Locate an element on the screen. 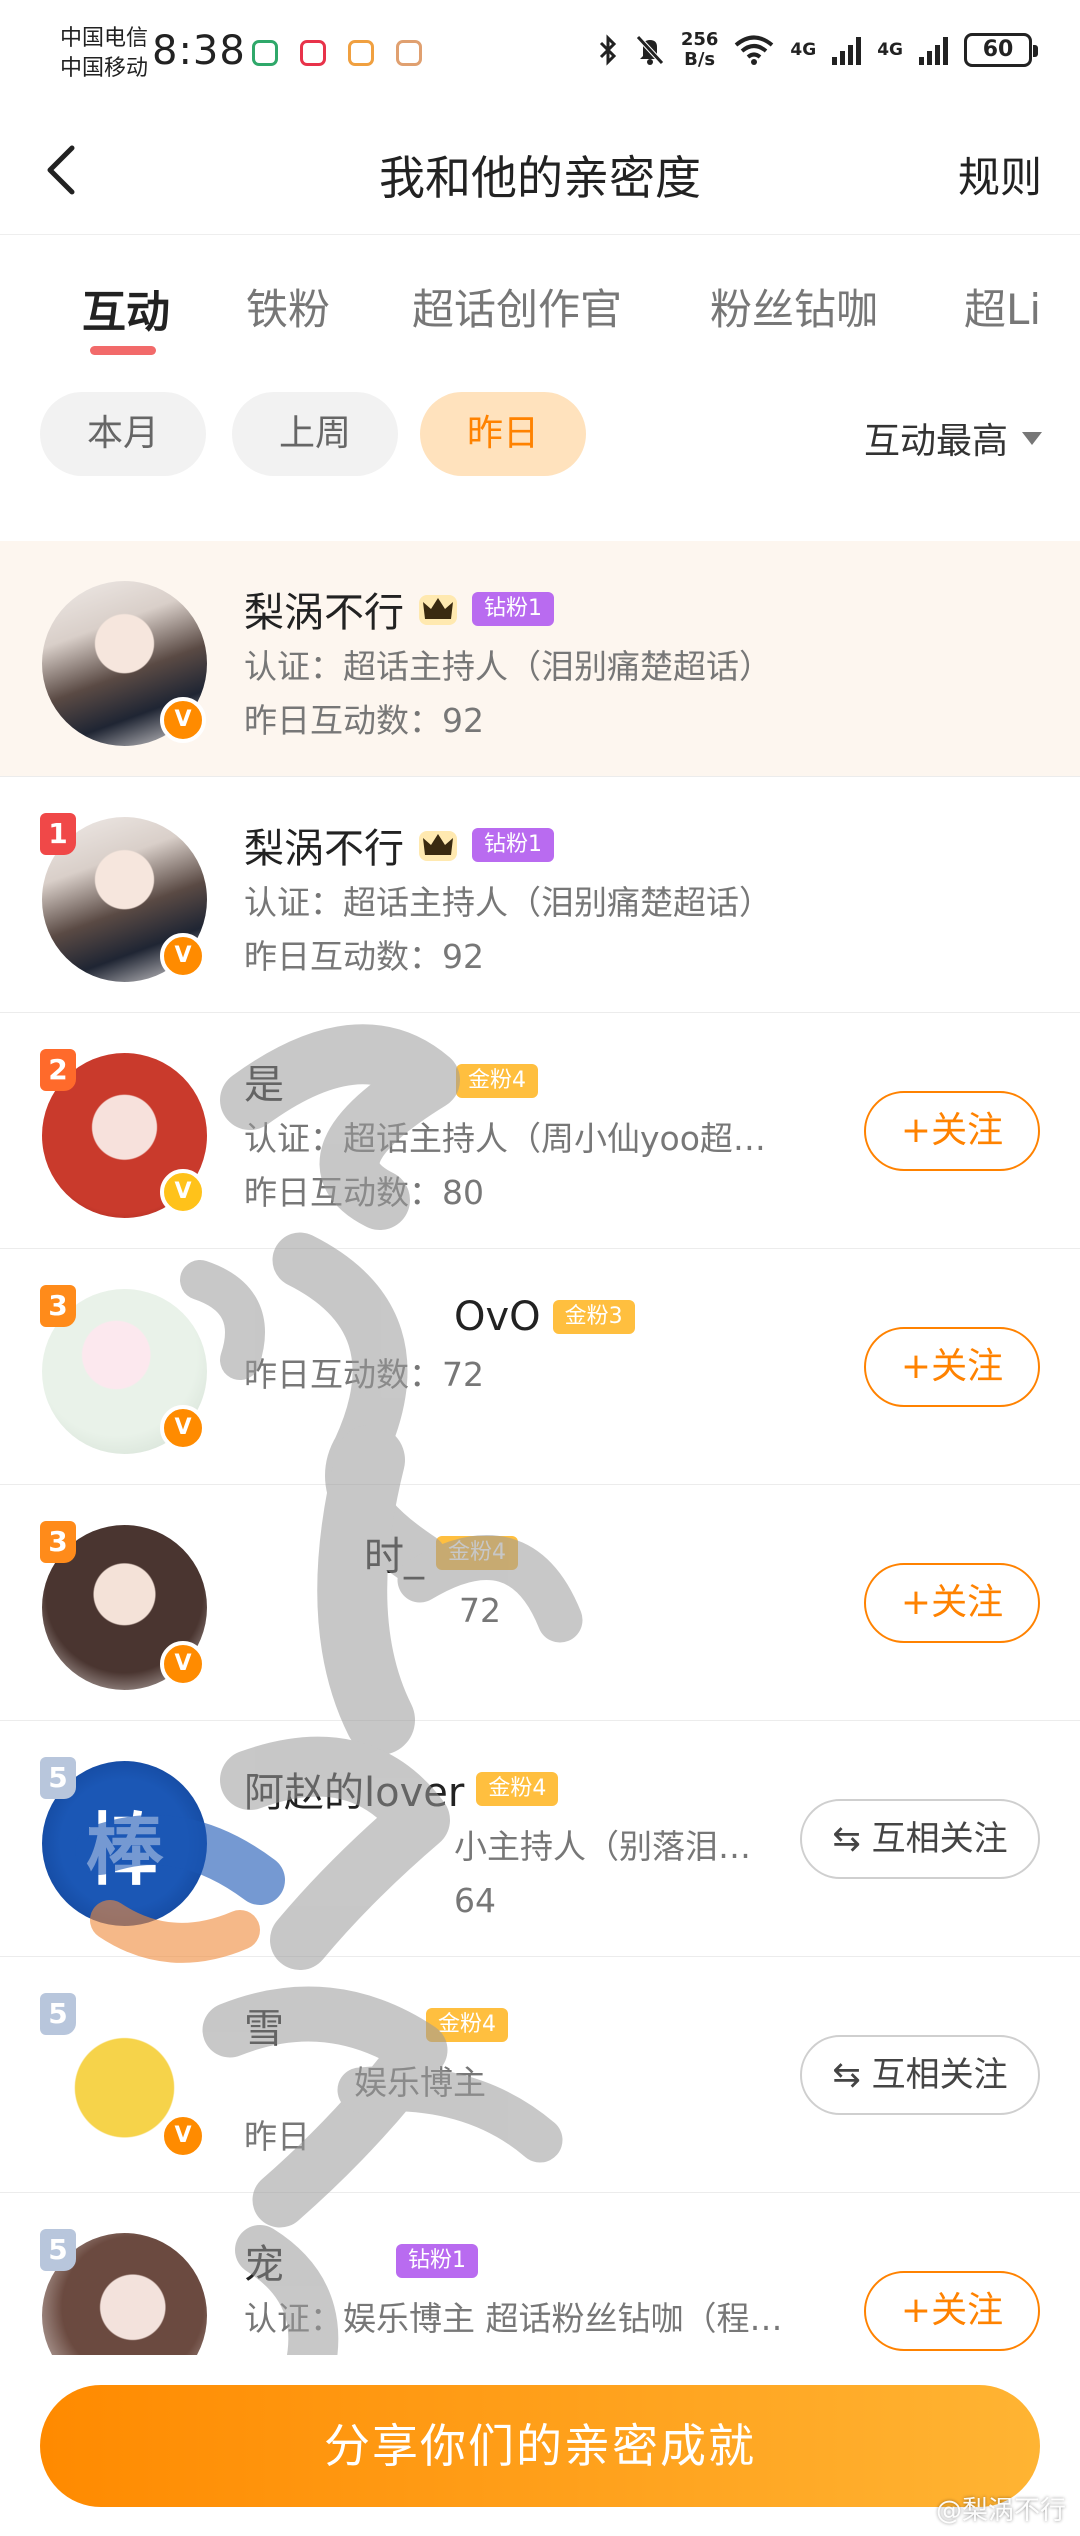 The image size is (1080, 2536). time-filter-bar: 本月 上周 昨日 互动最高 is located at coordinates (540, 436).